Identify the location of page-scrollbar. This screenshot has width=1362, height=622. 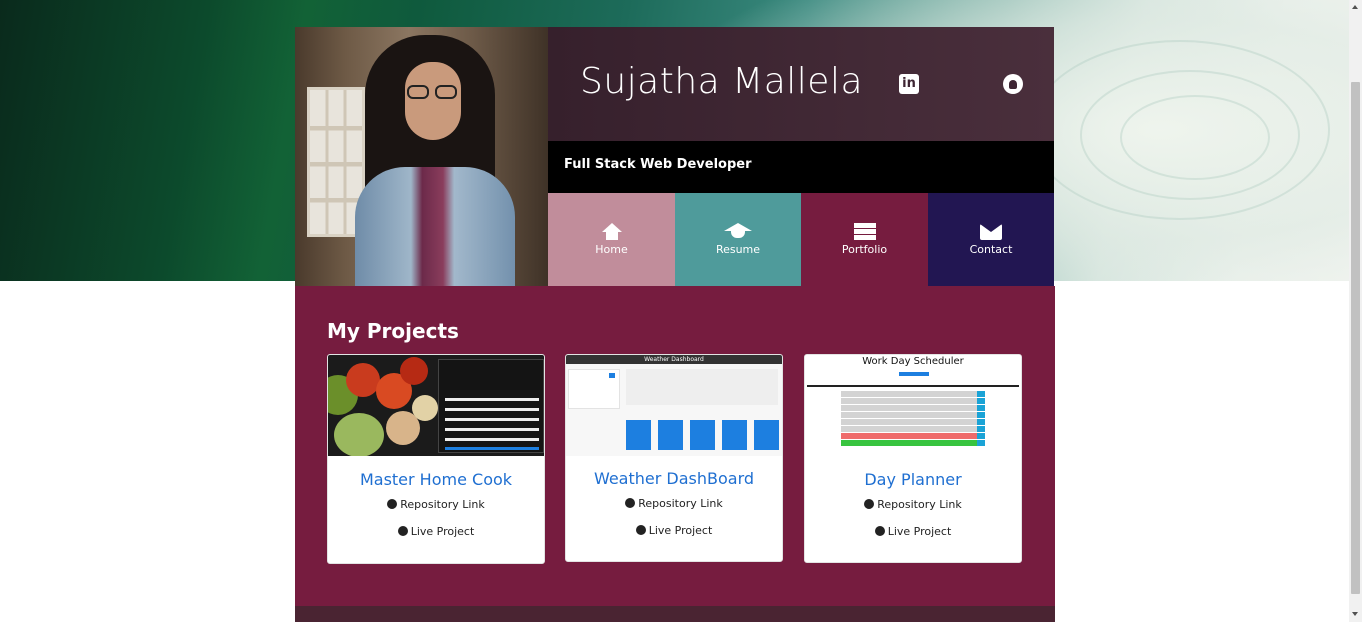
(1355, 311).